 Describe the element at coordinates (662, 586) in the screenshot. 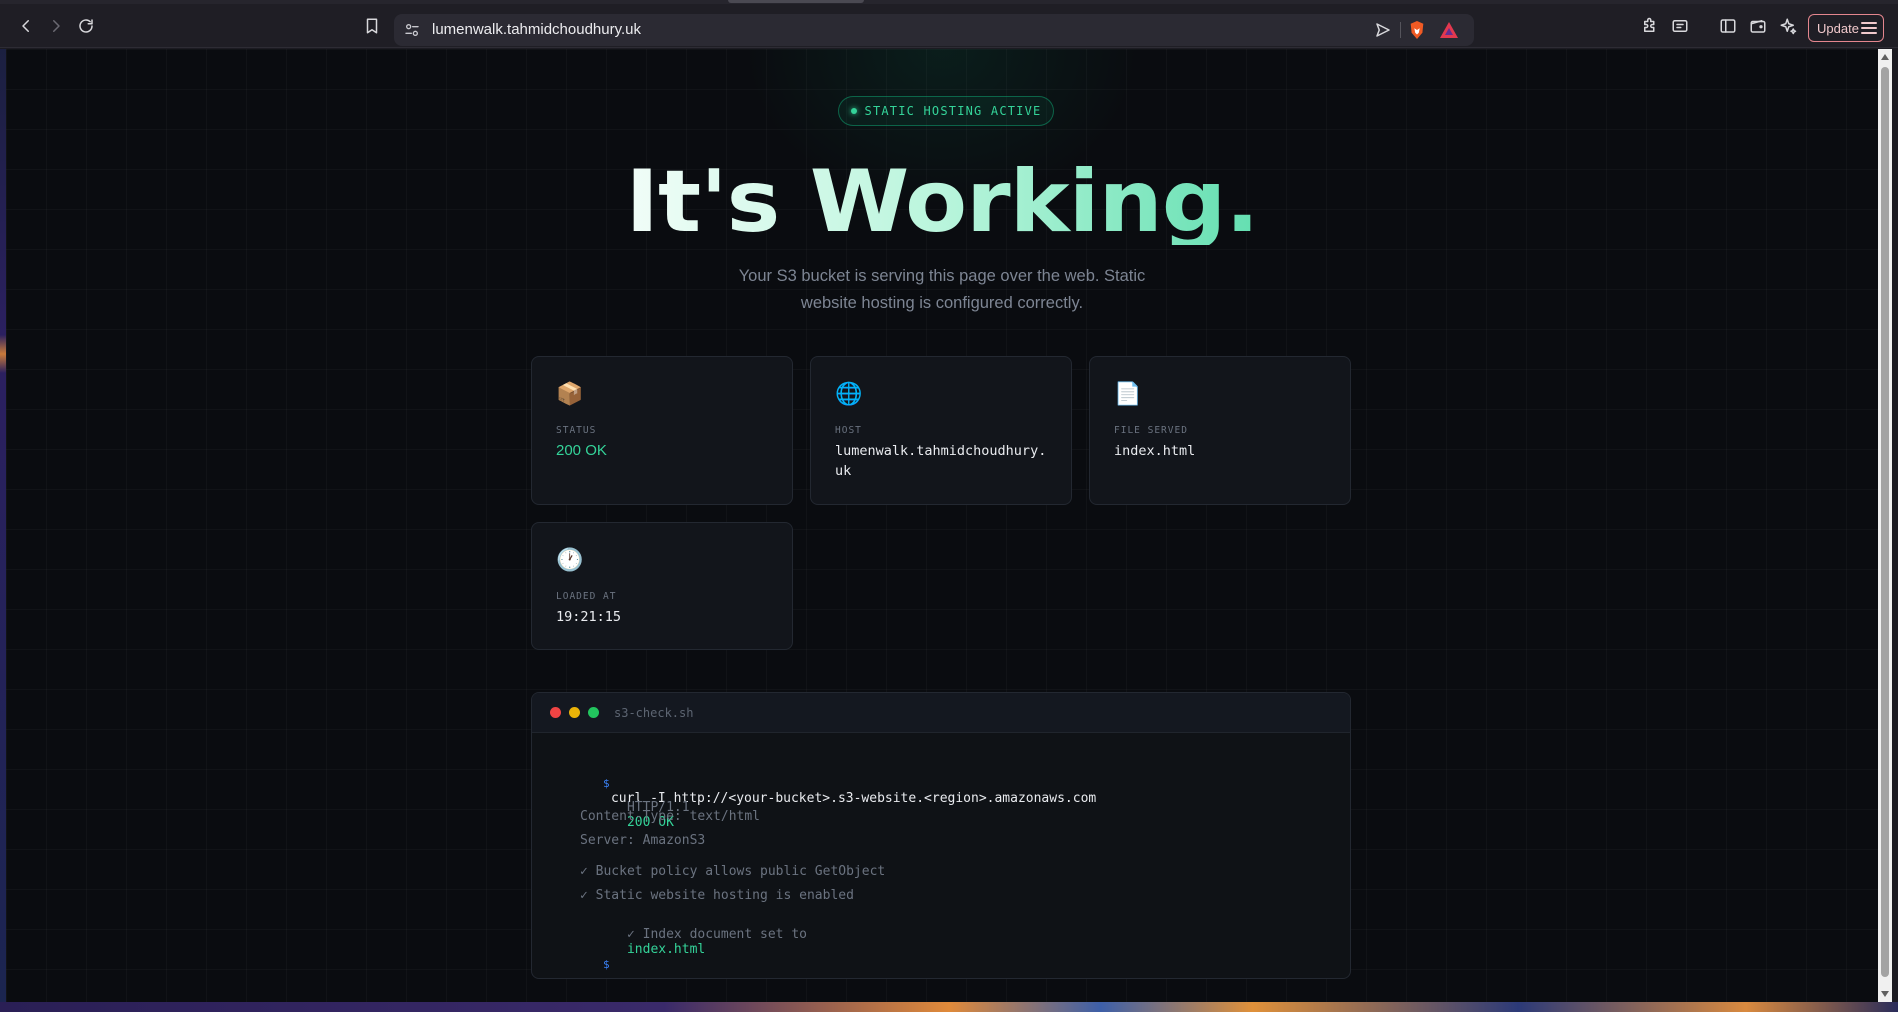

I see `info-card-loaded-at: 🕐 LOADED AT 19:21:15` at that location.